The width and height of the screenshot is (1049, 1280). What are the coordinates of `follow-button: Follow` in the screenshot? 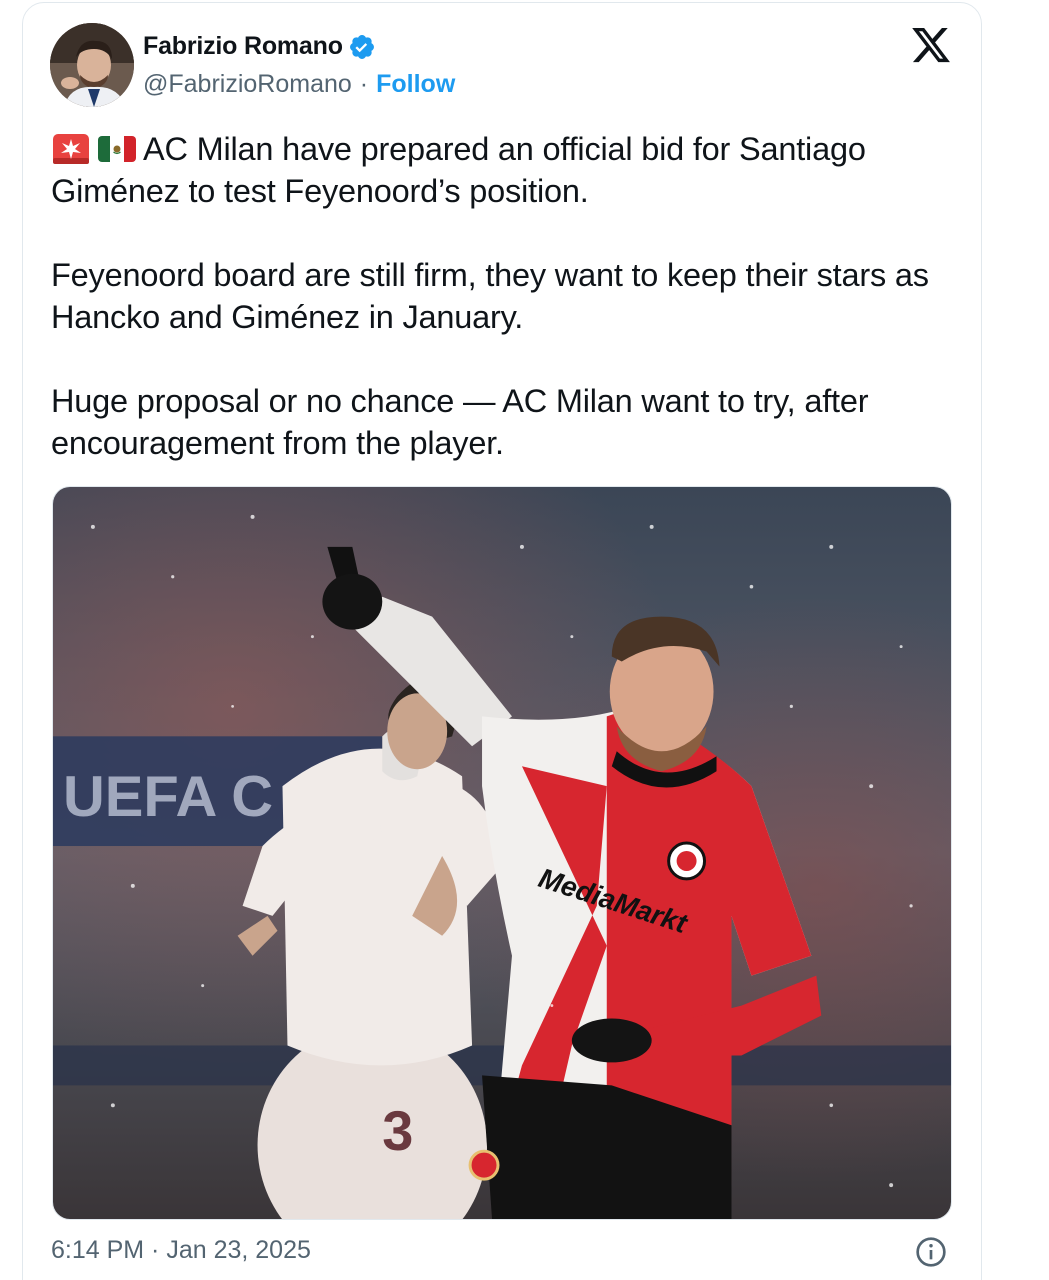 It's located at (415, 84).